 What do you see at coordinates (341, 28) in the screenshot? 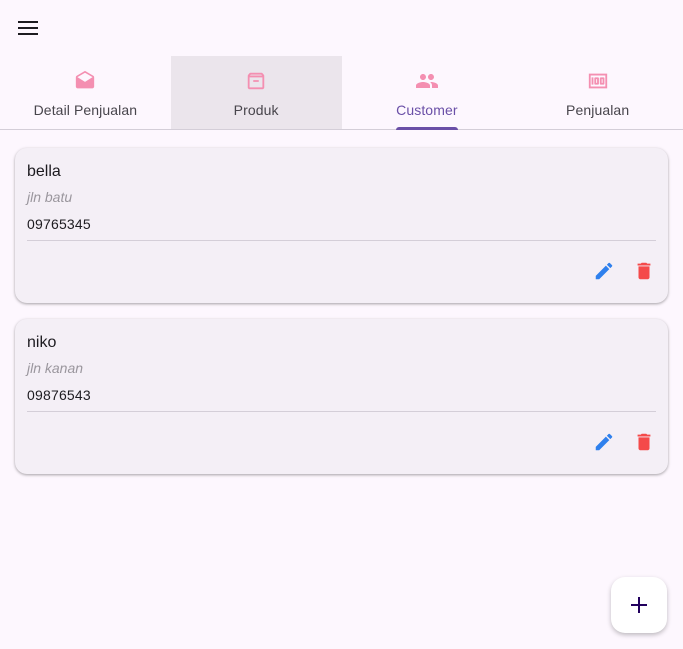
I see `app-bar` at bounding box center [341, 28].